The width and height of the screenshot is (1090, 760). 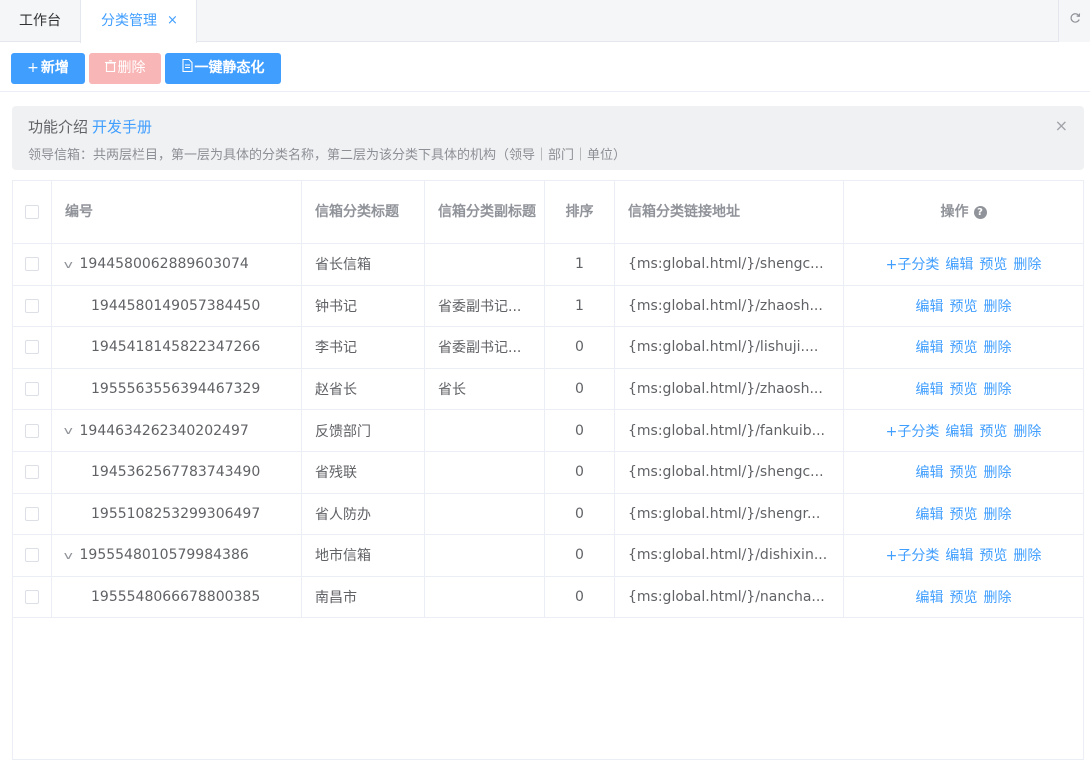 What do you see at coordinates (58, 127) in the screenshot?
I see `alert-title-text: 功能介绍` at bounding box center [58, 127].